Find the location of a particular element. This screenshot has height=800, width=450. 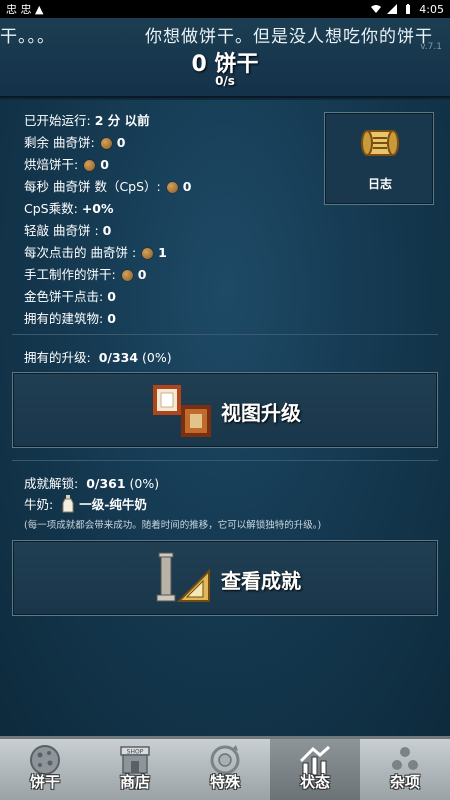

view-upgrades-button: 视图升级 is located at coordinates (225, 410).